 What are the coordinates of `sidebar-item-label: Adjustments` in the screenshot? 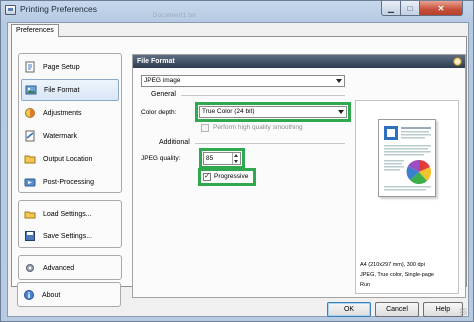 It's located at (62, 113).